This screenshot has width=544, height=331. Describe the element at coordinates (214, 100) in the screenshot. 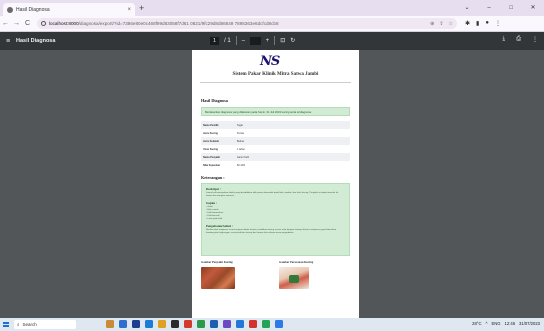

I see `page-heading: Hasil Diagnosa` at that location.